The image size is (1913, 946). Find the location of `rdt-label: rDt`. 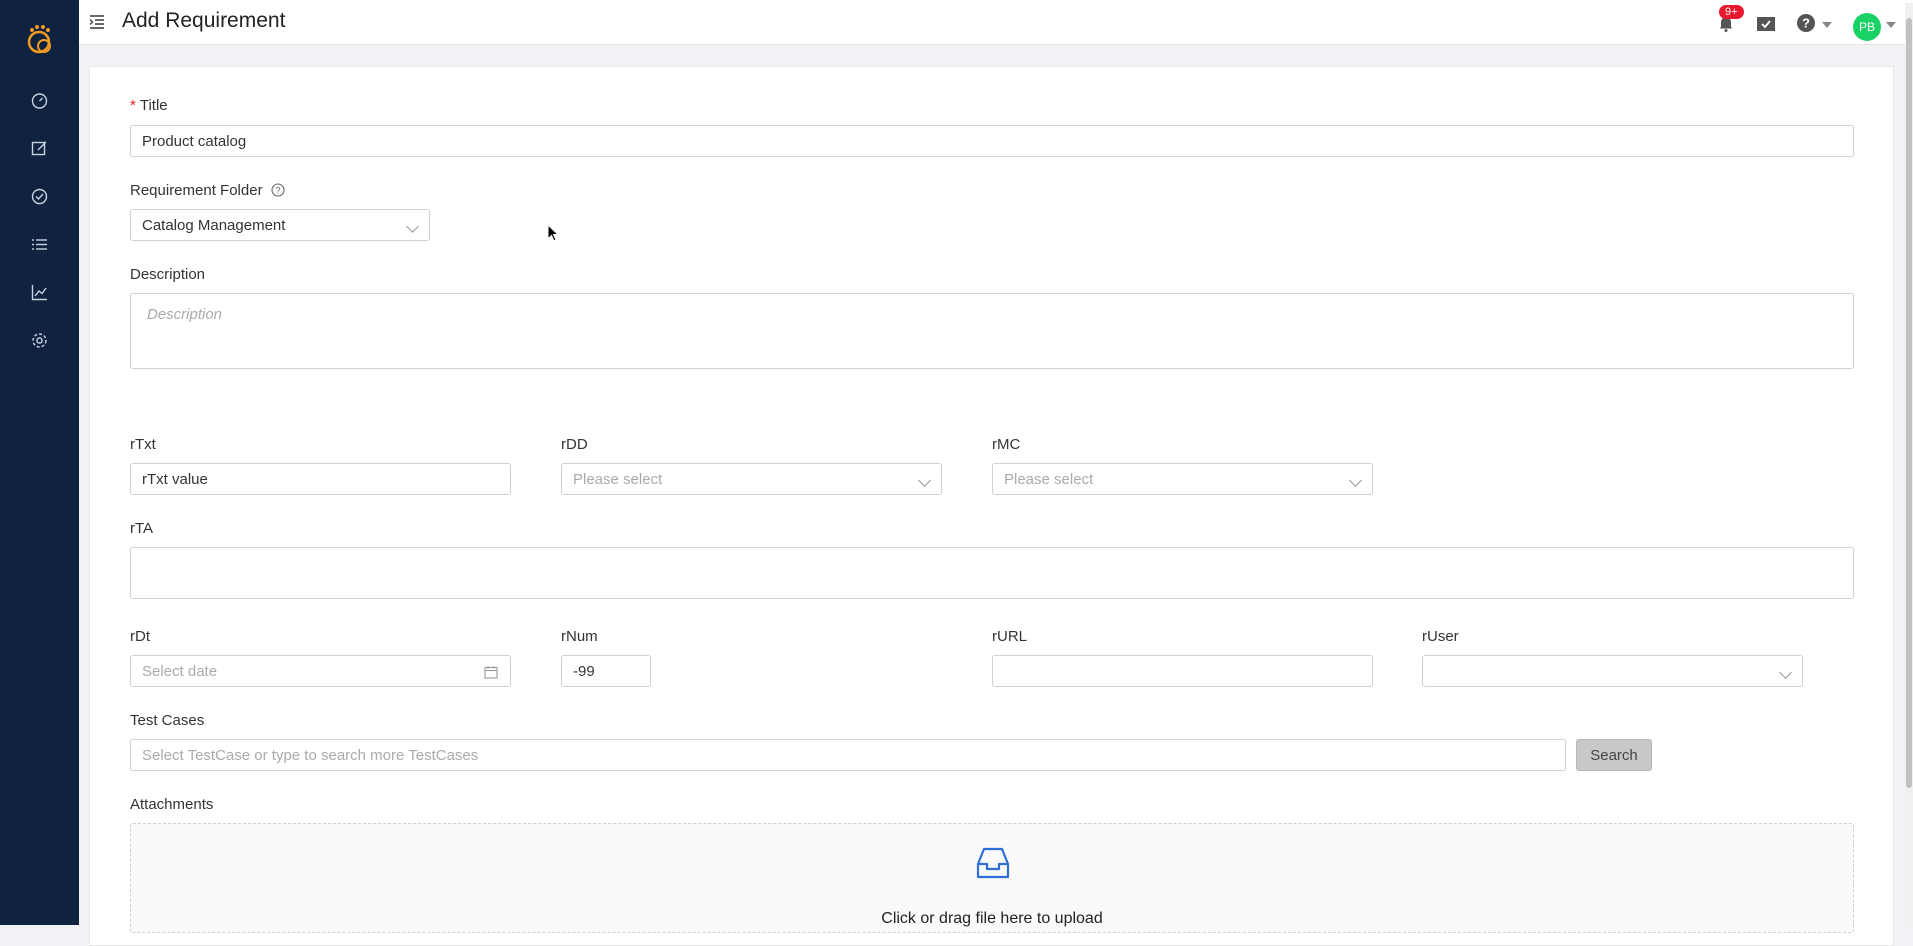

rdt-label: rDt is located at coordinates (140, 636).